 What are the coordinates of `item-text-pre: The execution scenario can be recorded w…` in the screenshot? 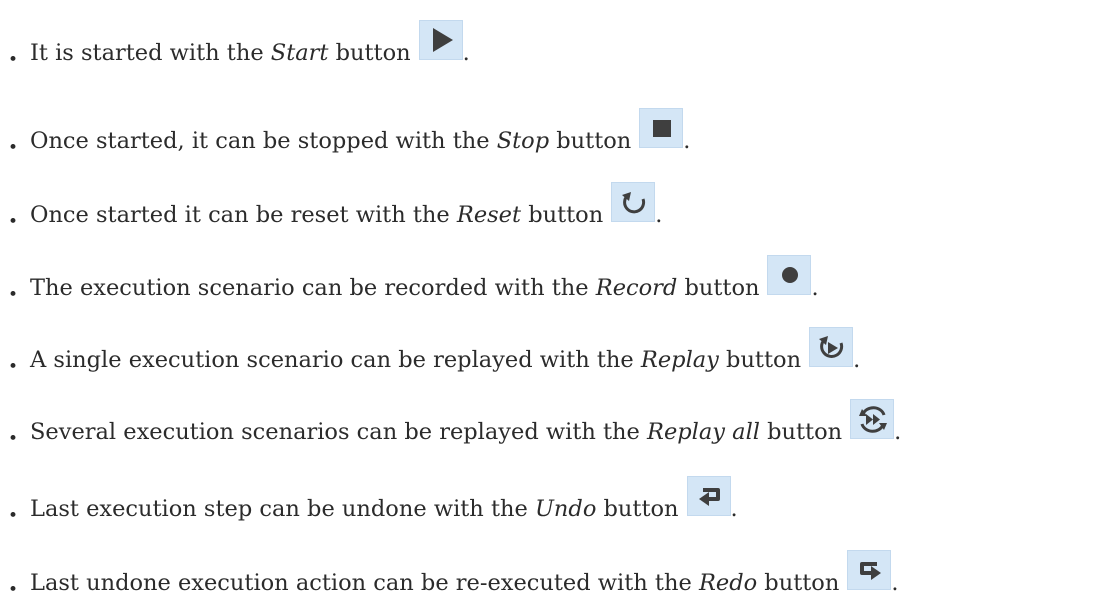 It's located at (313, 287).